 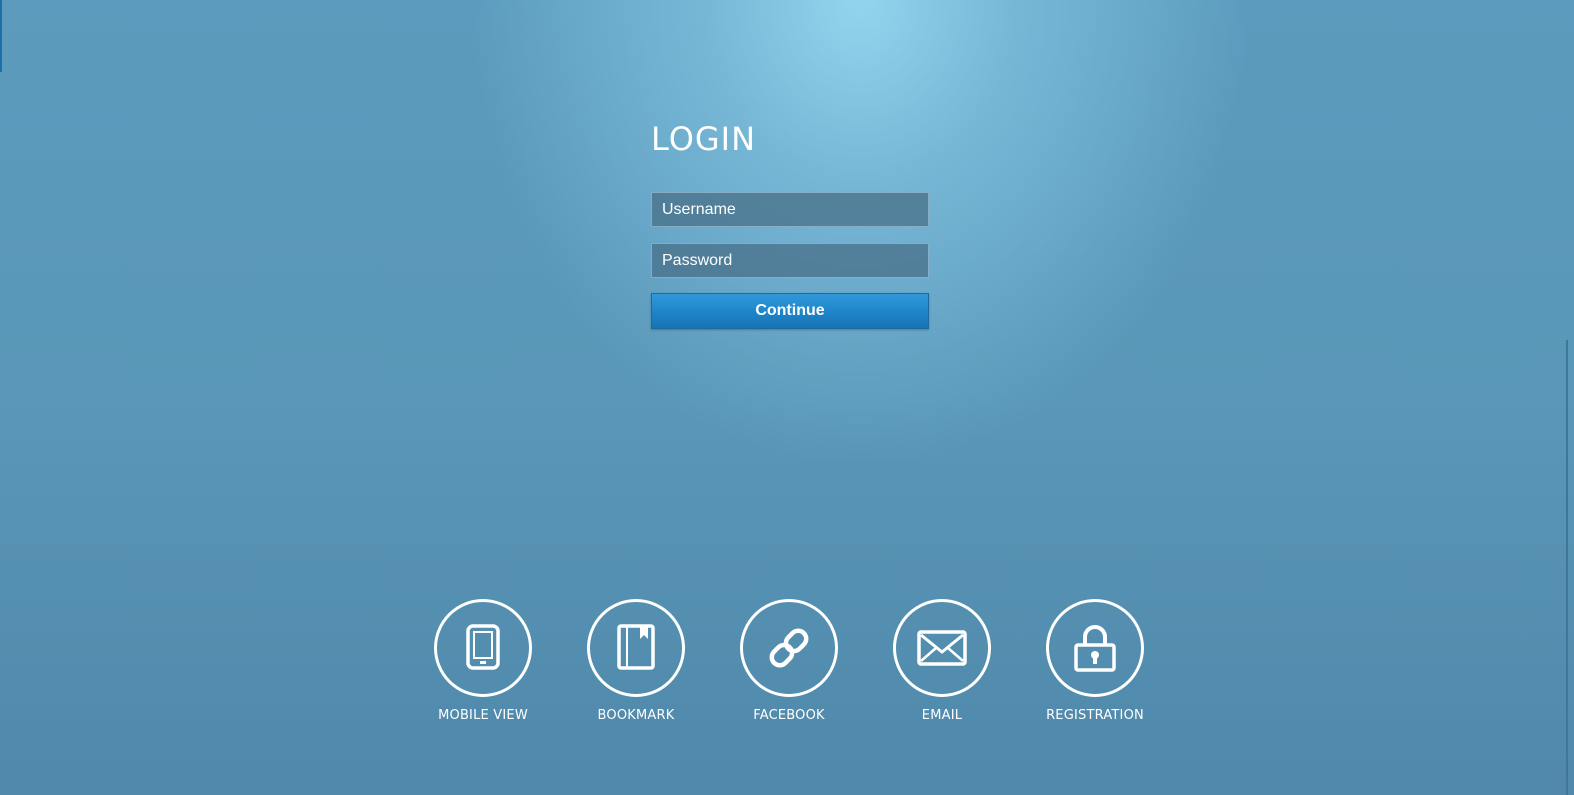 I want to click on facebook-link: FACEBOOK, so click(x=789, y=661).